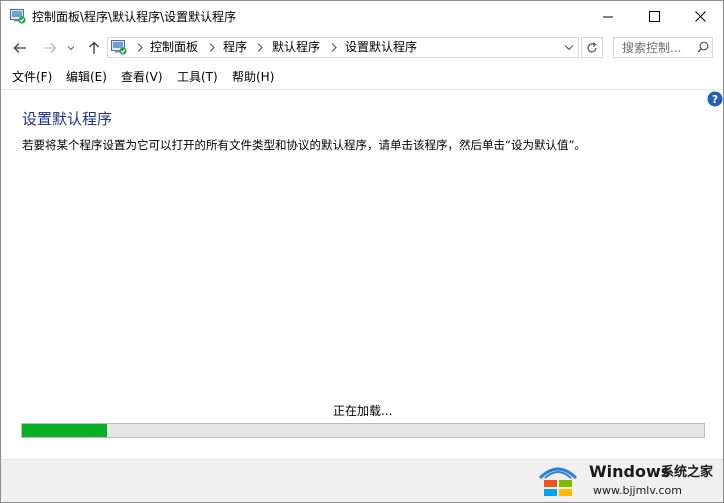 The width and height of the screenshot is (724, 503). Describe the element at coordinates (86, 77) in the screenshot. I see `menu-edit: 编辑(E)` at that location.